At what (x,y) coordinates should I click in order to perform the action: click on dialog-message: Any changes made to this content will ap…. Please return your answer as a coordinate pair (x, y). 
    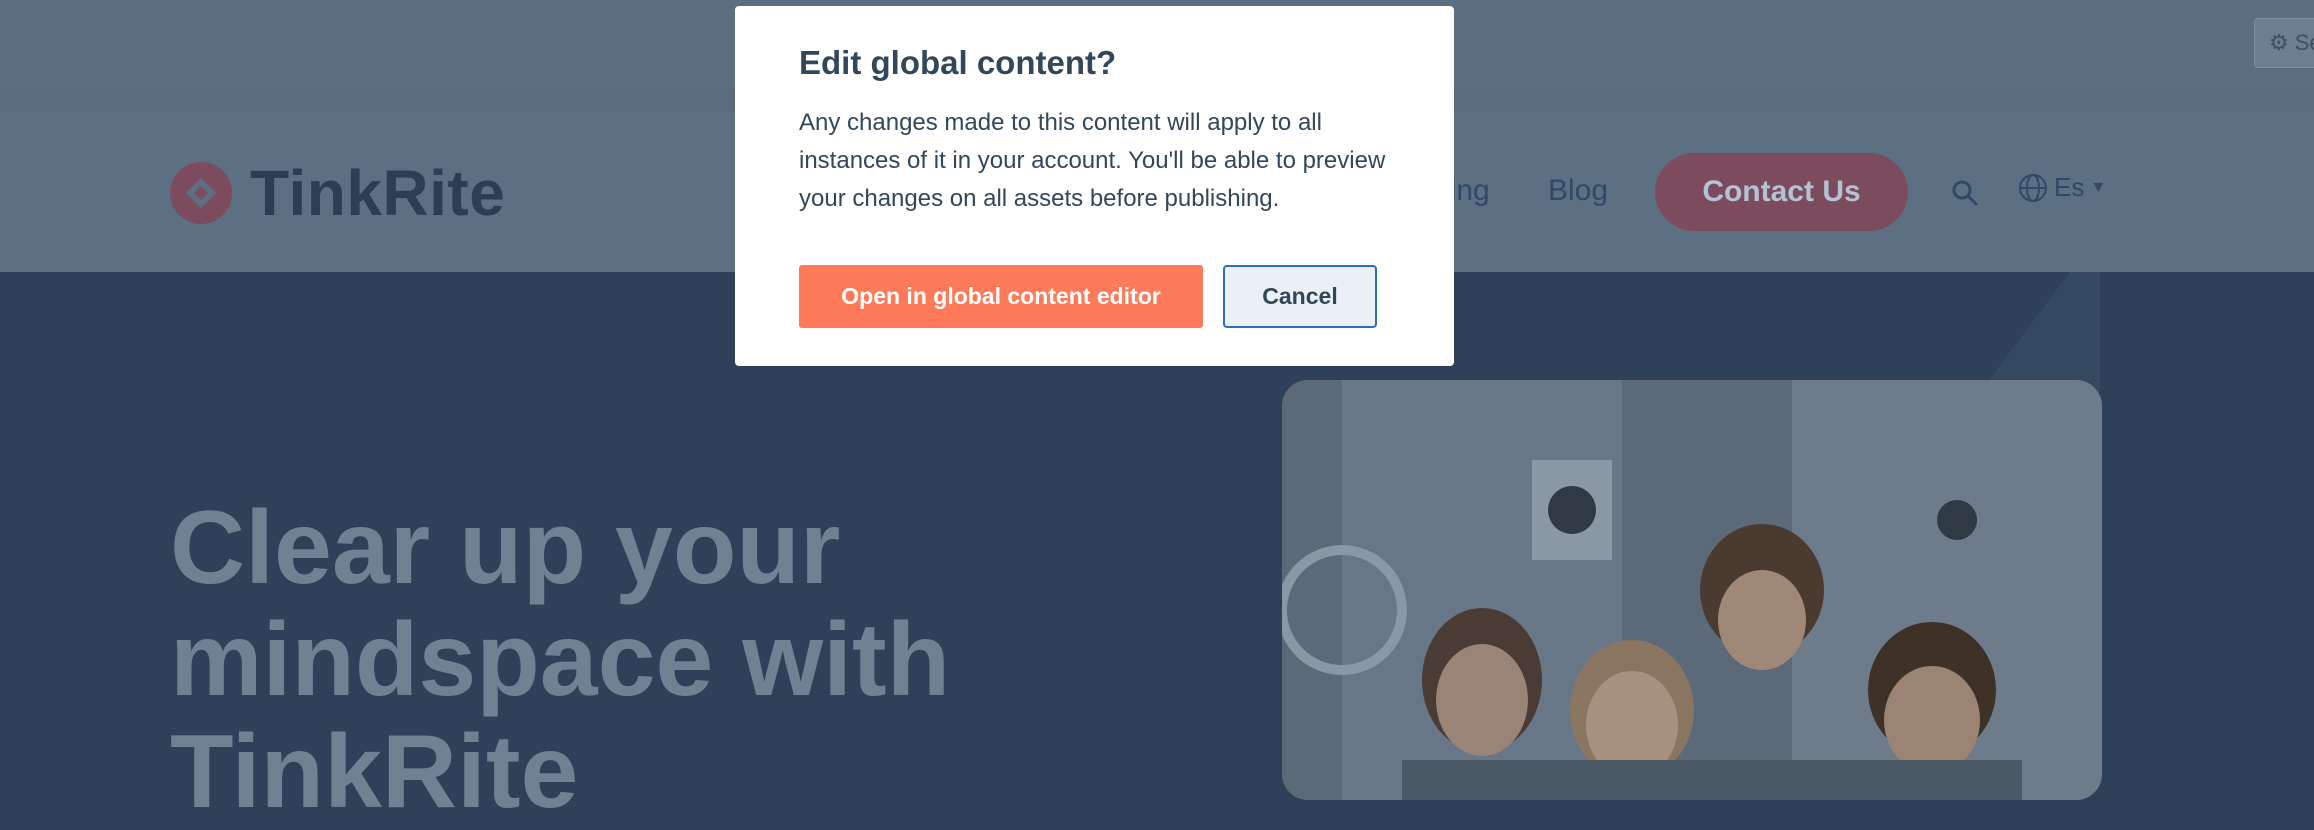
    Looking at the image, I should click on (1092, 160).